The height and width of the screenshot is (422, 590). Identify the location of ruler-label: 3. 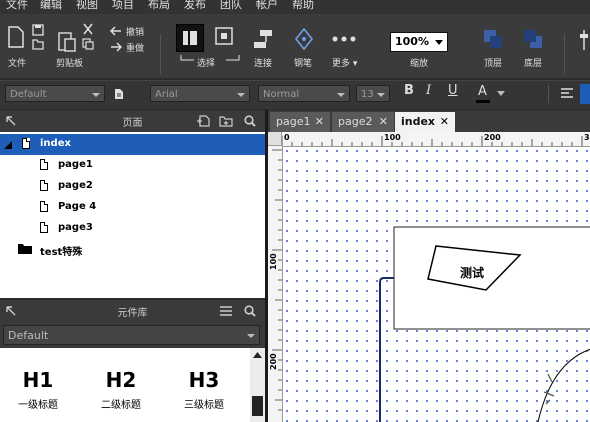
(587, 137).